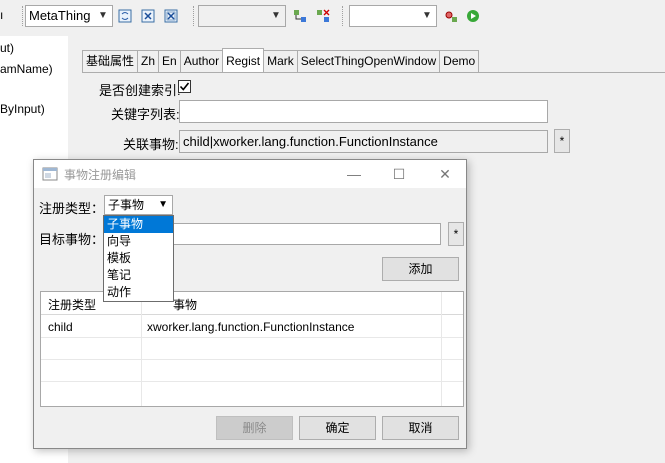  I want to click on tree-link-icon, so click(300, 16).